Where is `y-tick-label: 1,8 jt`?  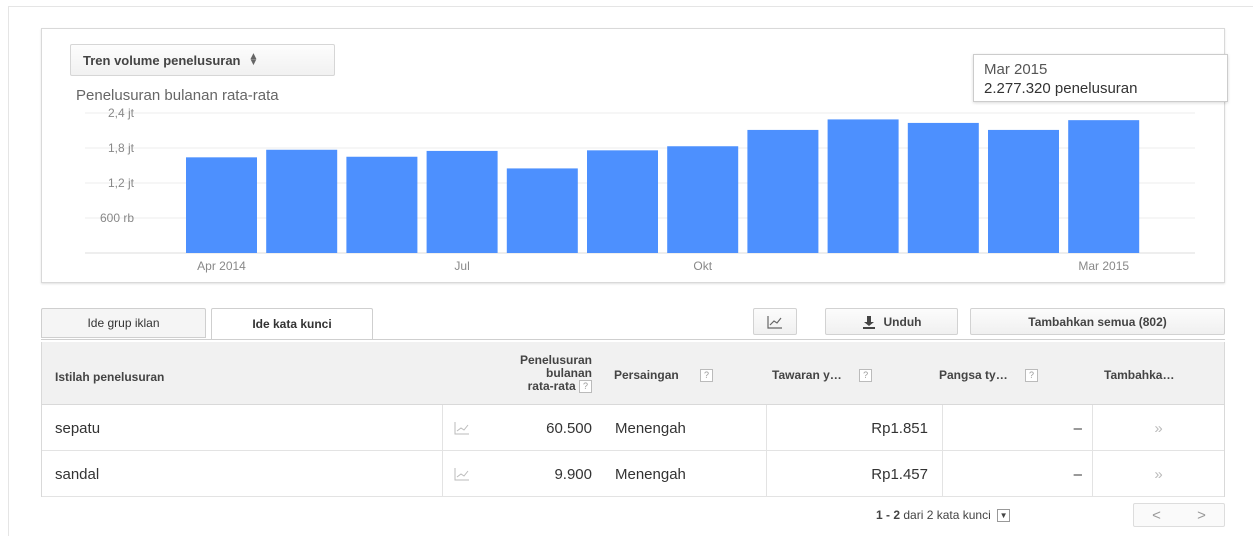
y-tick-label: 1,8 jt is located at coordinates (121, 148).